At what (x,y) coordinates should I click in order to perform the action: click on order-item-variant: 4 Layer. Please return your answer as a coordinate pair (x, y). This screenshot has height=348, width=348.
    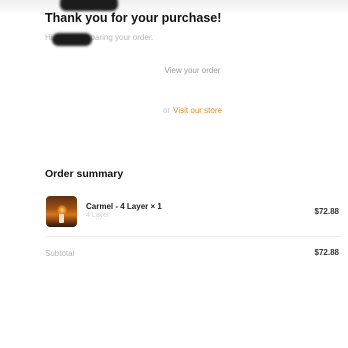
    Looking at the image, I should click on (98, 215).